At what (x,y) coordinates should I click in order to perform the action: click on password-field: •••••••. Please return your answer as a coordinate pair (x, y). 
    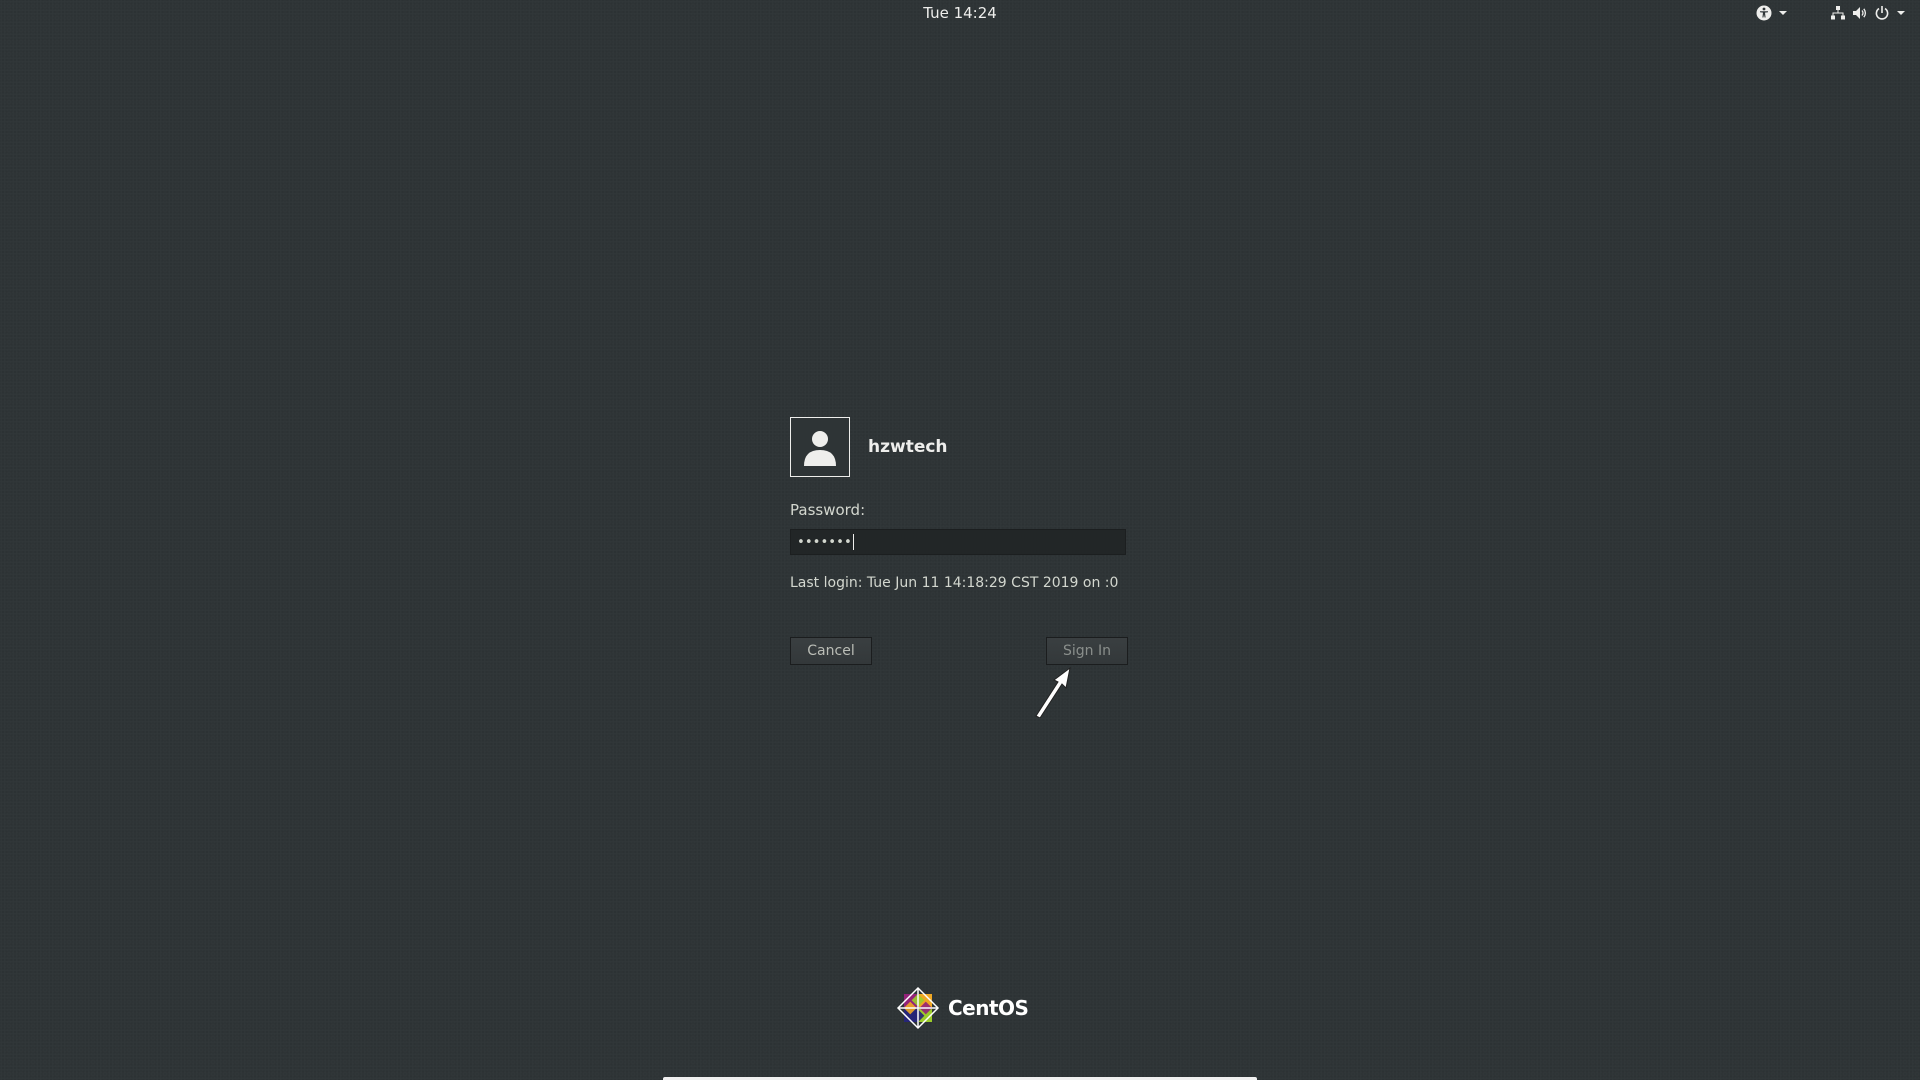
    Looking at the image, I should click on (958, 542).